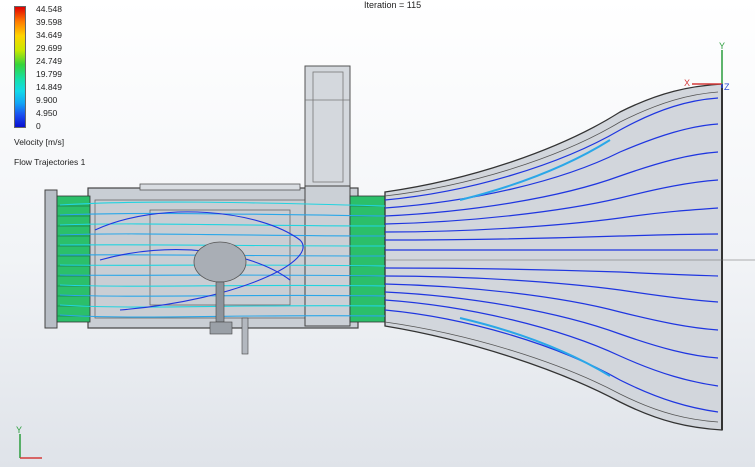  Describe the element at coordinates (687, 83) in the screenshot. I see `axis-x-label: X` at that location.